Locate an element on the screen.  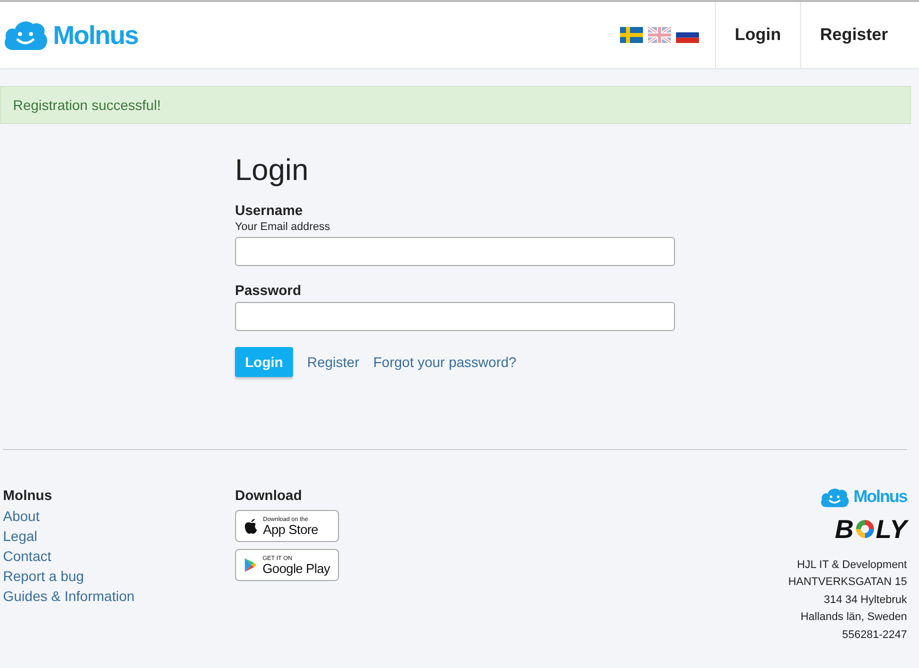
footer-heading: Molnus is located at coordinates (28, 495).